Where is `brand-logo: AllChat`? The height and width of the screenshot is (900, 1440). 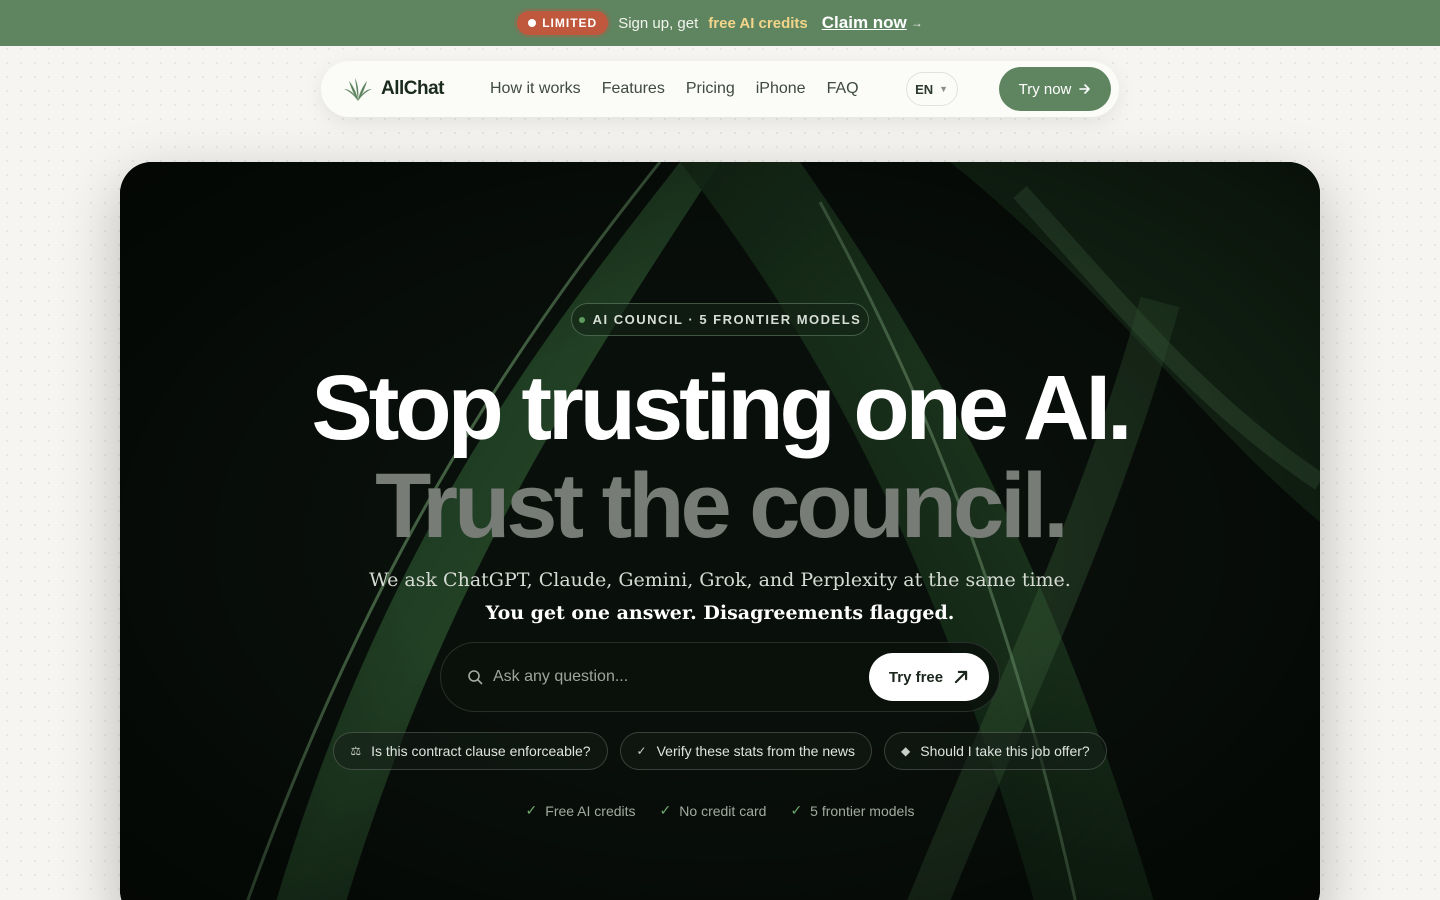 brand-logo: AllChat is located at coordinates (394, 89).